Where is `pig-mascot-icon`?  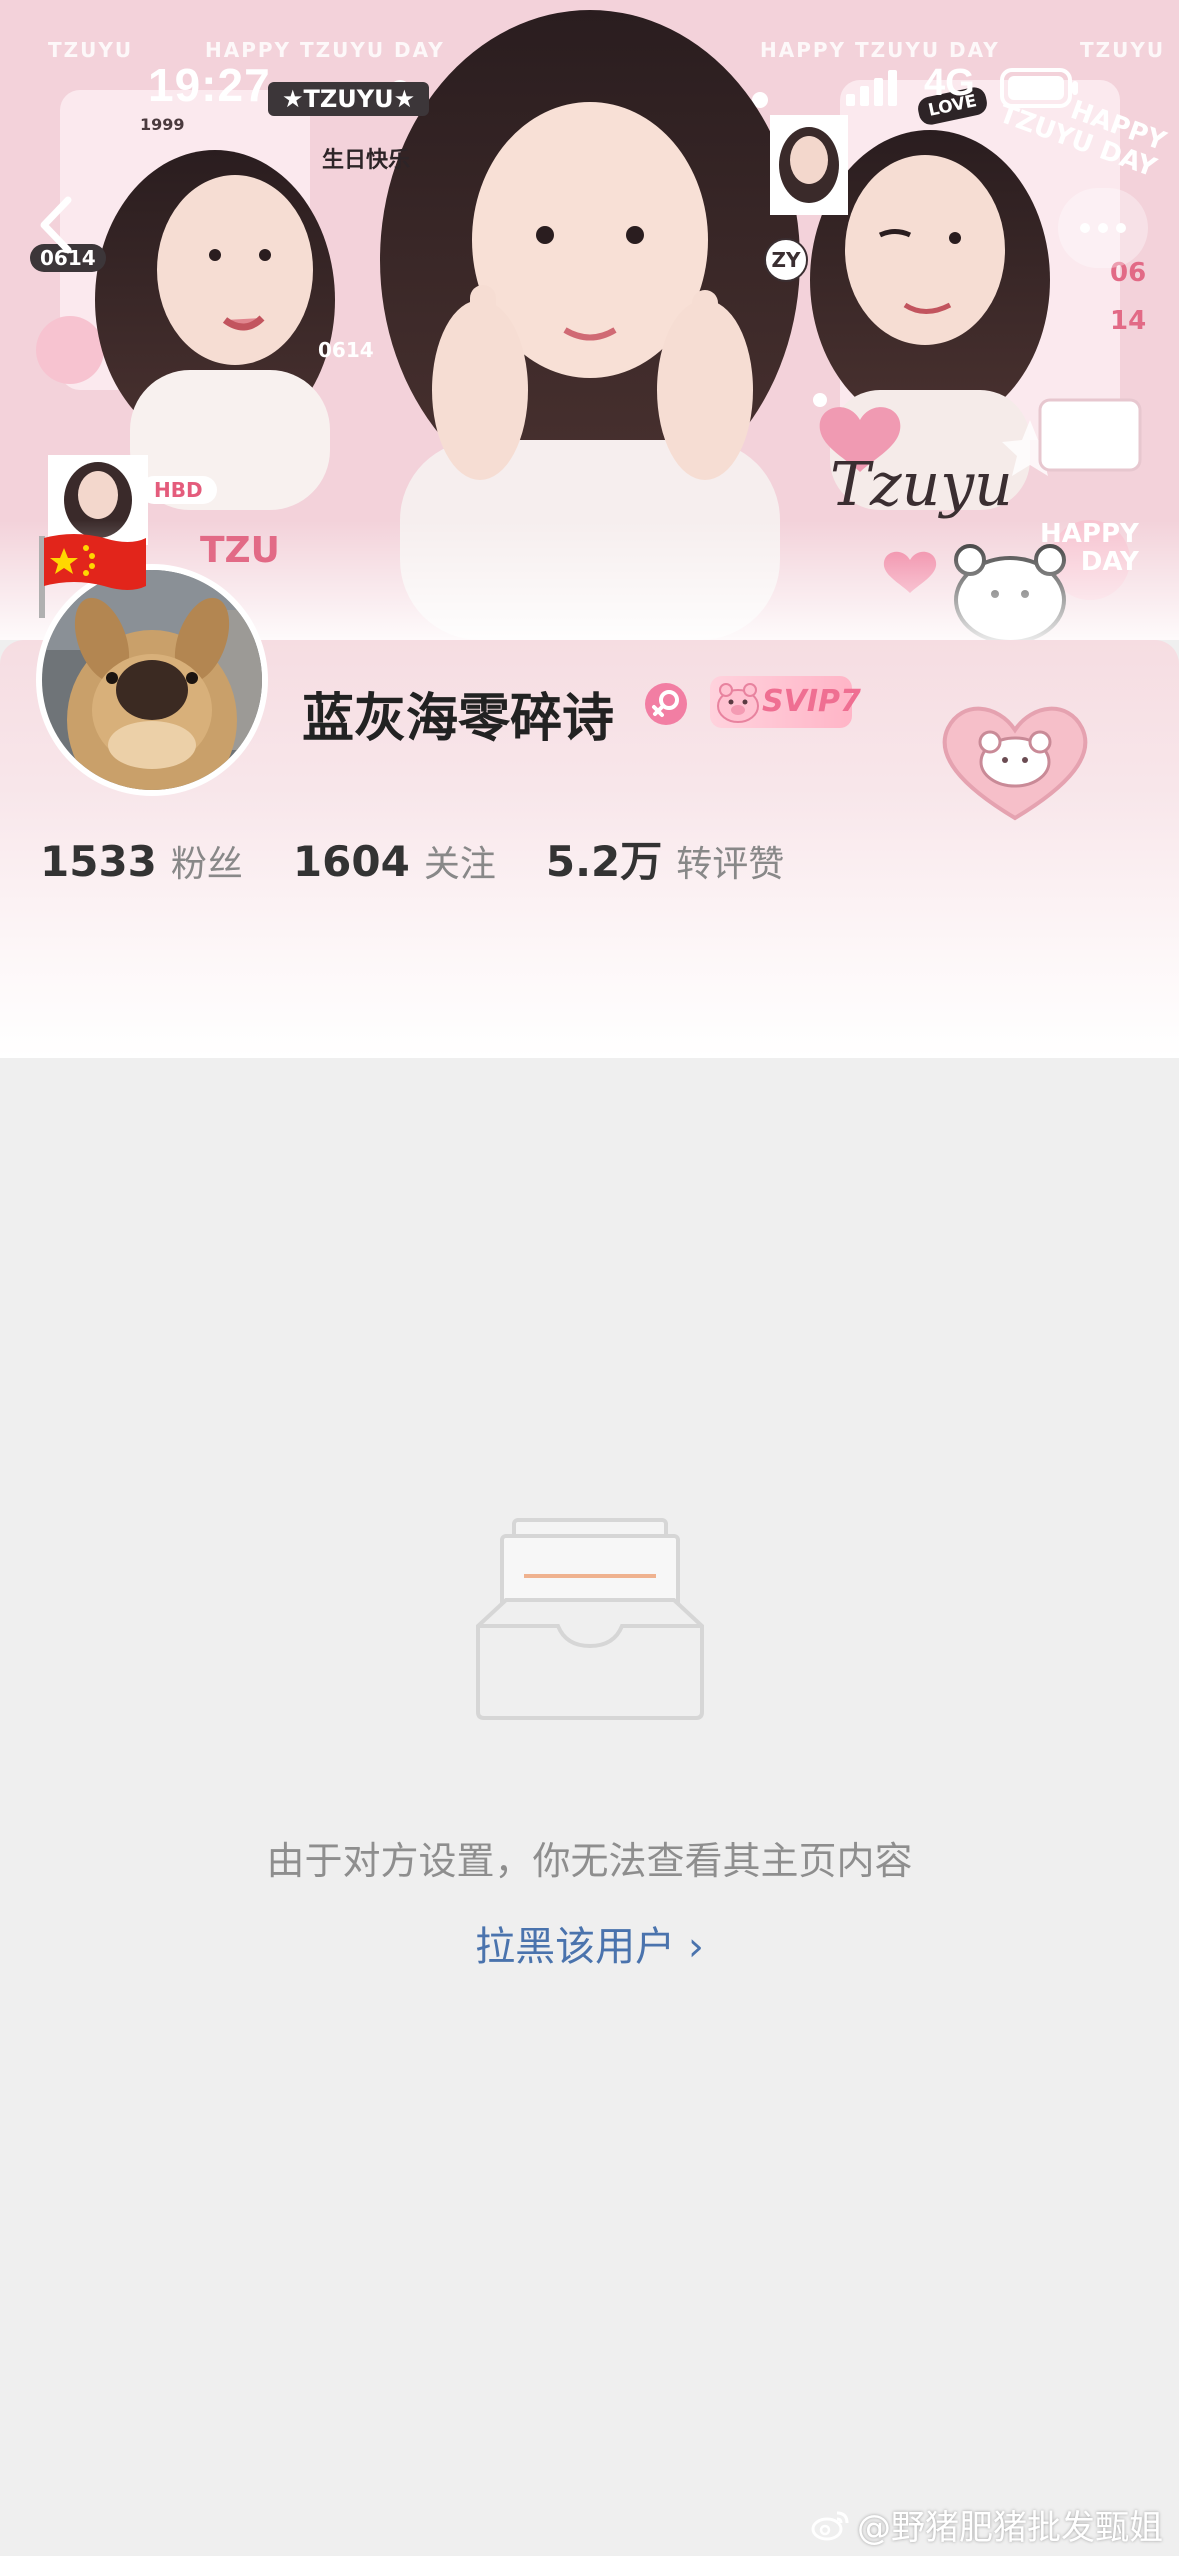
pig-mascot-icon is located at coordinates (738, 703).